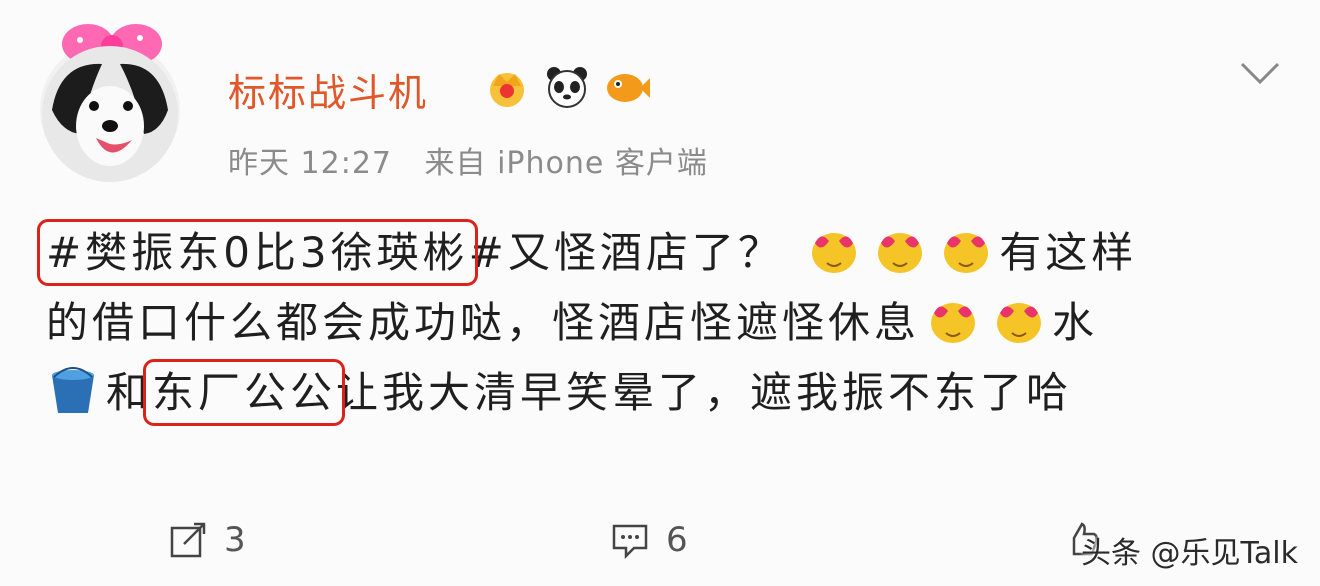  What do you see at coordinates (310, 163) in the screenshot?
I see `post-time: 昨天 12:27` at bounding box center [310, 163].